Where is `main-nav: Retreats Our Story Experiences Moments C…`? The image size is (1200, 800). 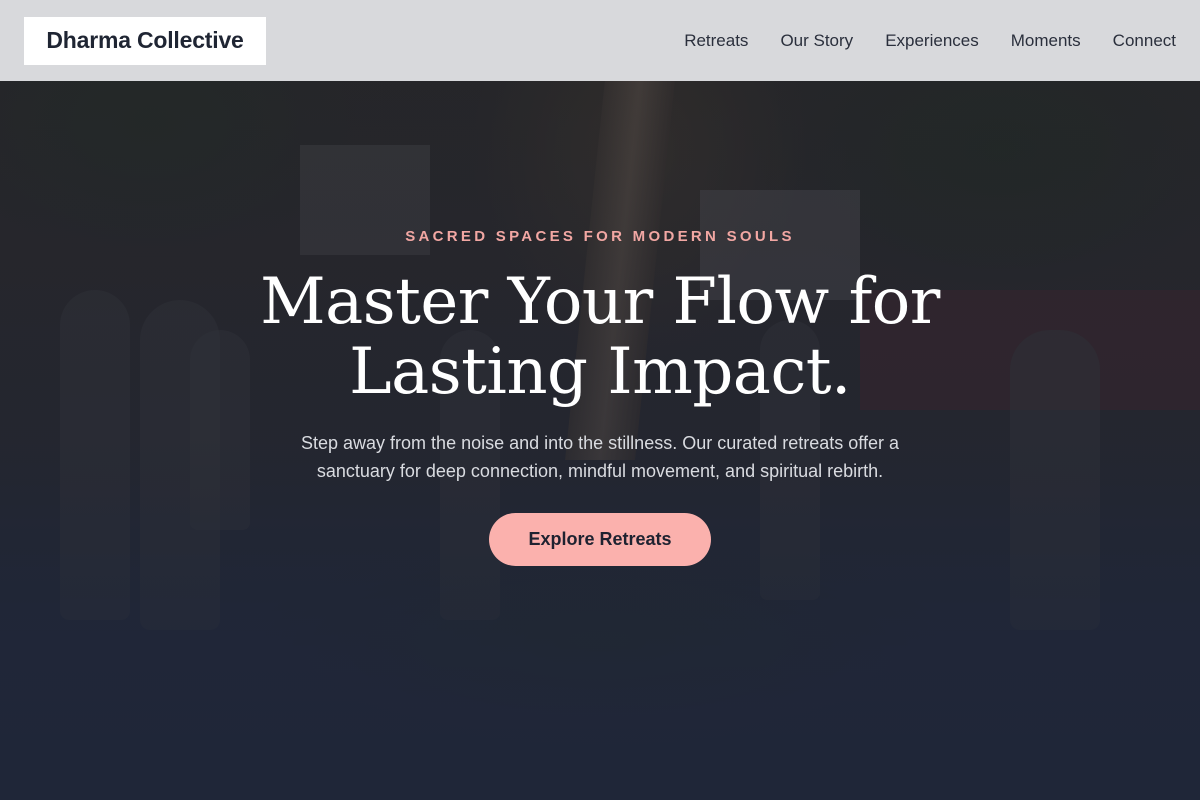
main-nav: Retreats Our Story Experiences Moments C… is located at coordinates (930, 41).